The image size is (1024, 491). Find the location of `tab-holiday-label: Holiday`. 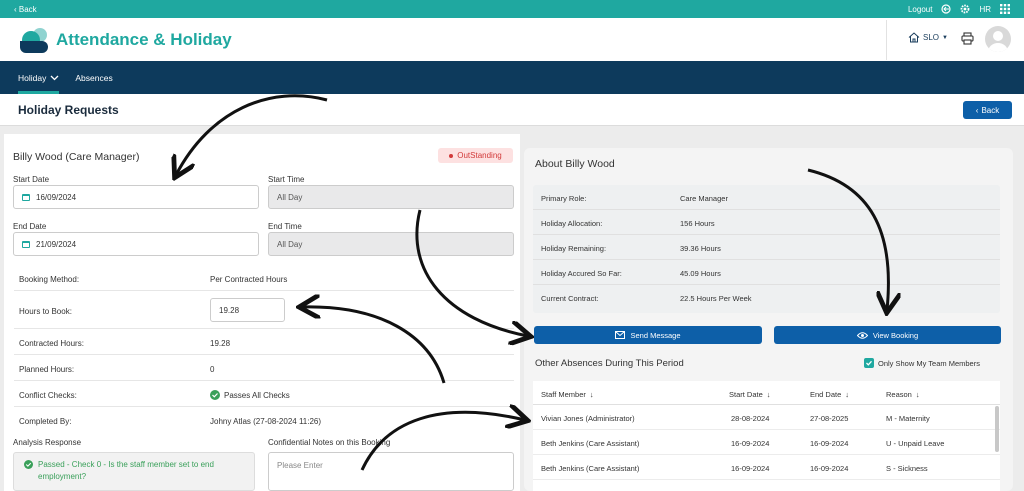

tab-holiday-label: Holiday is located at coordinates (32, 77).